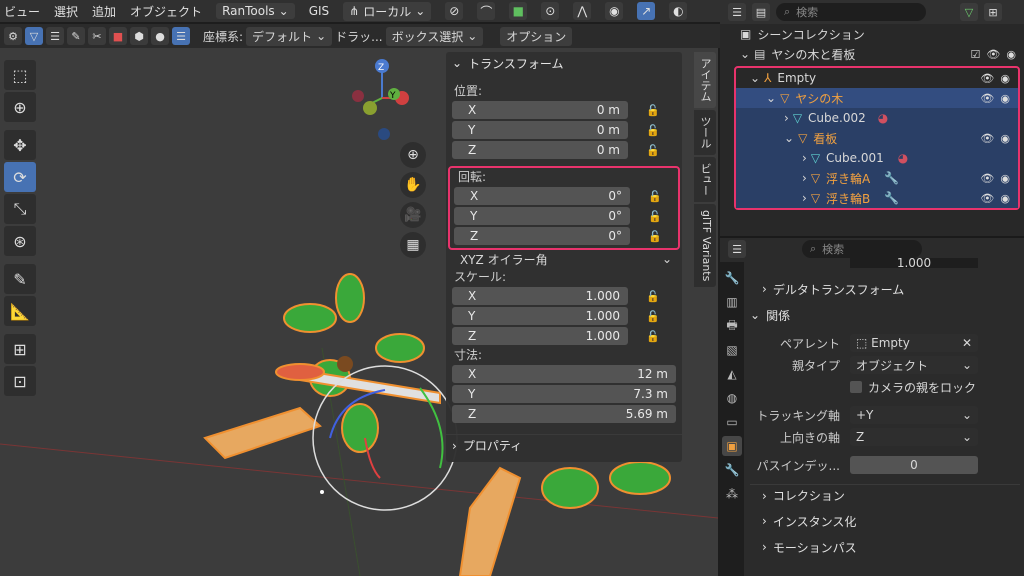 The width and height of the screenshot is (1024, 576). What do you see at coordinates (567, 259) in the screenshot?
I see `rotation-mode-dropdown: XYZ オイラー角 ⌄` at bounding box center [567, 259].